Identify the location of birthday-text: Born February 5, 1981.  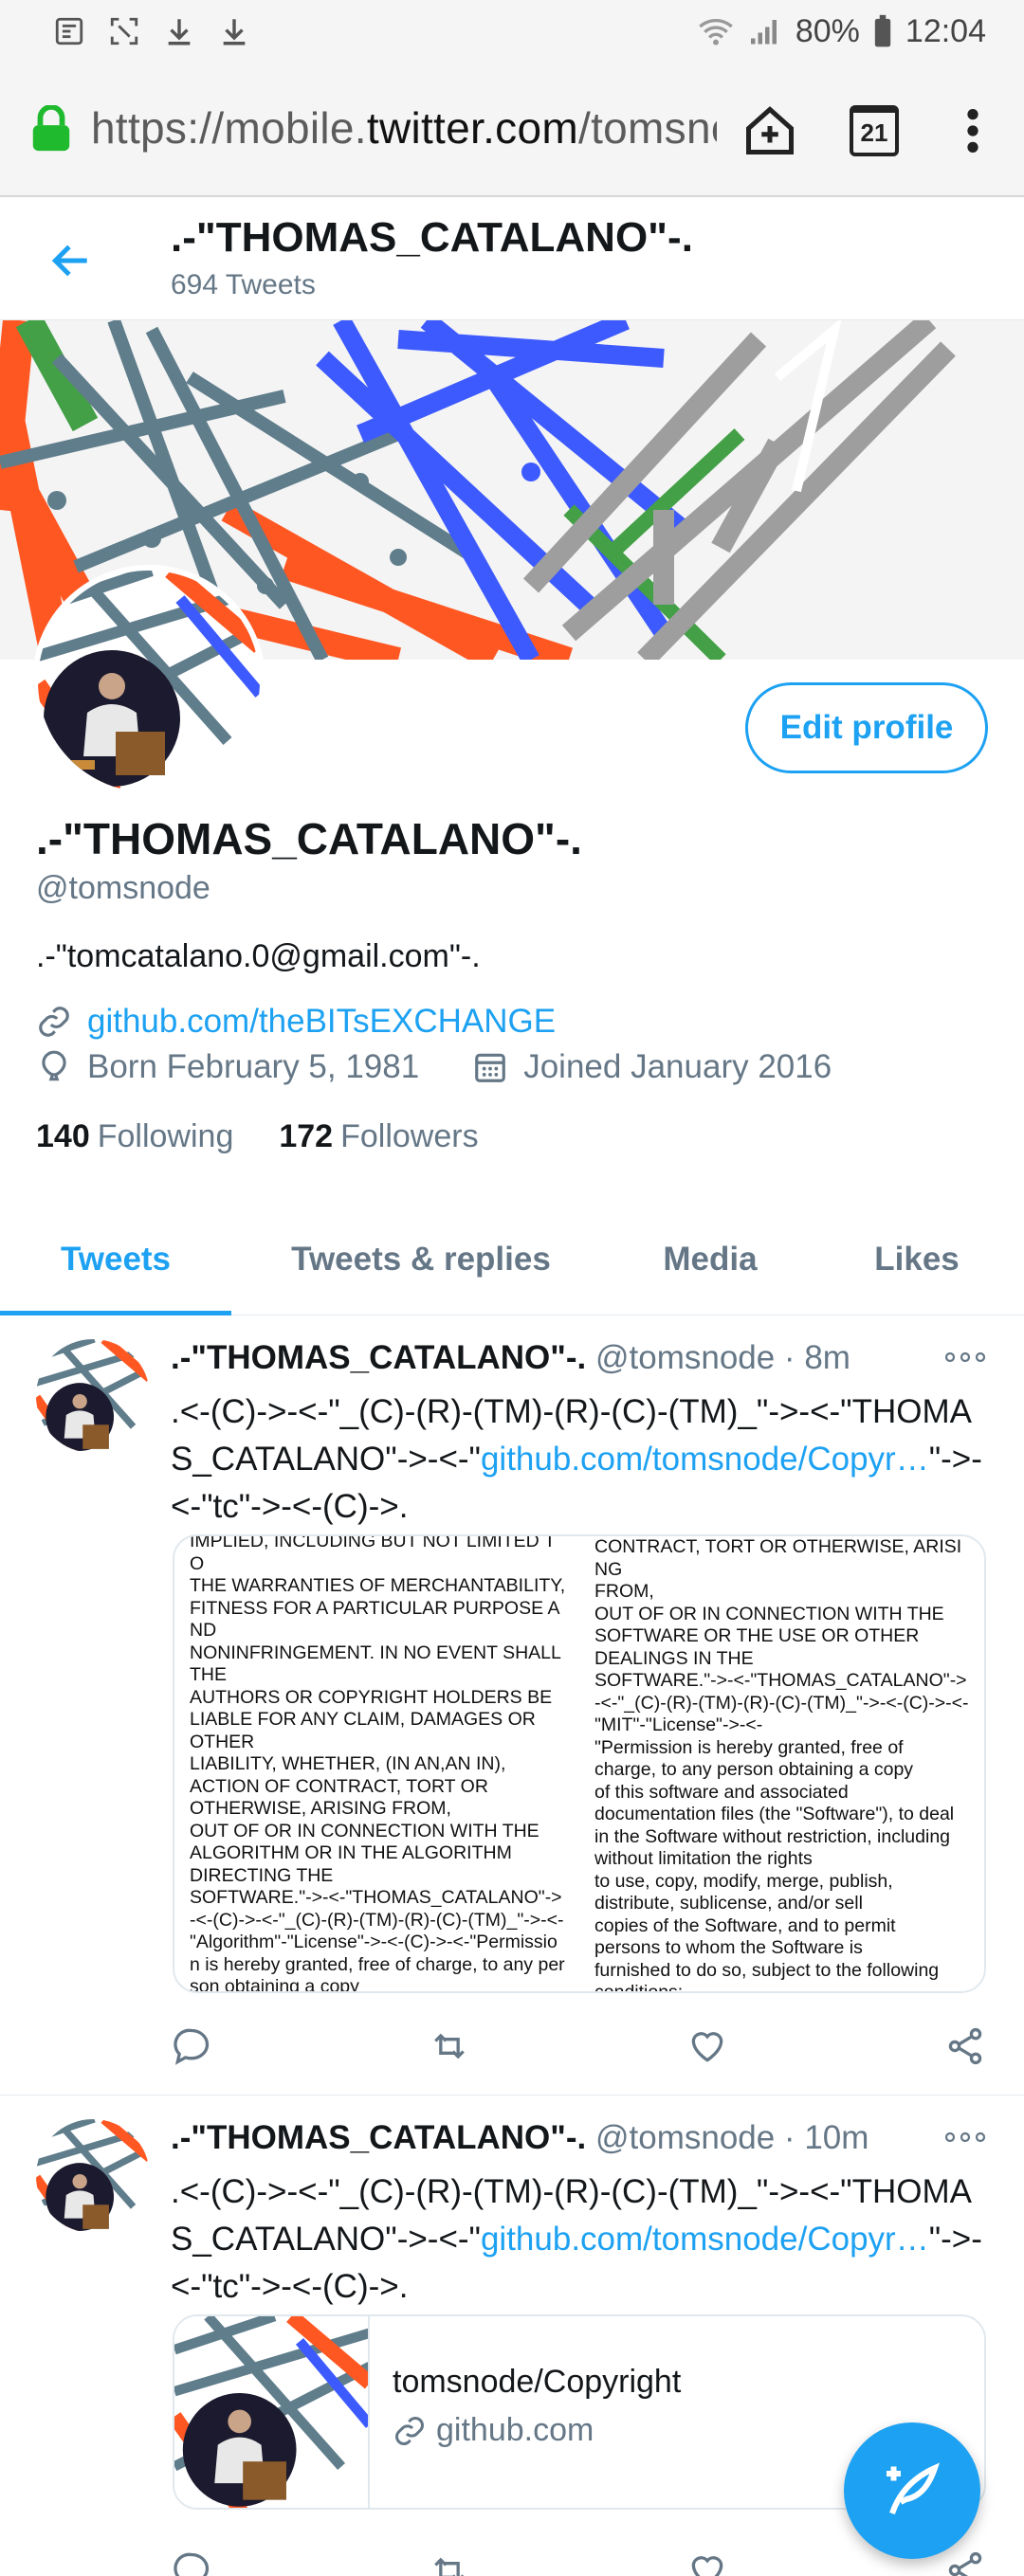
(253, 1066).